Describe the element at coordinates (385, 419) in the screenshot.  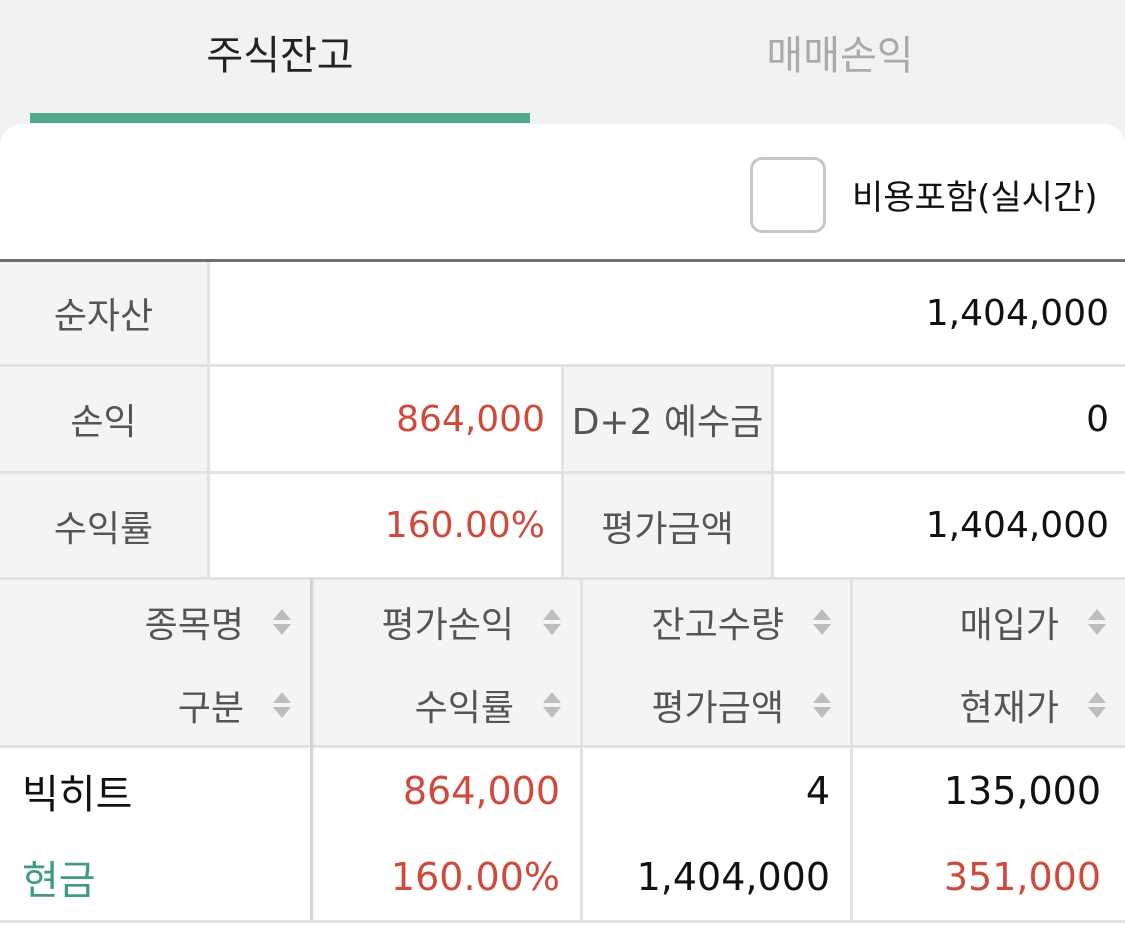
I see `pnl-value: 864,000` at that location.